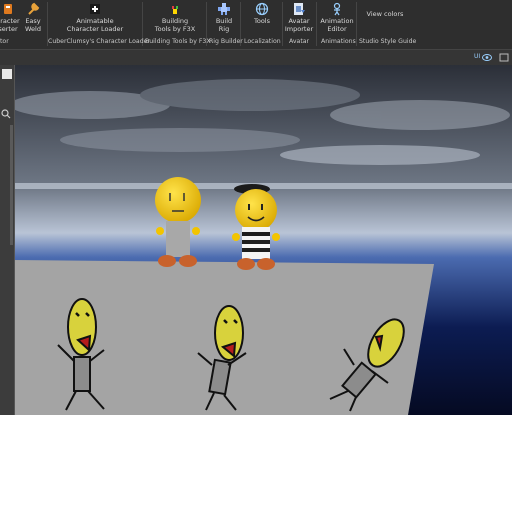 The image size is (512, 512). Describe the element at coordinates (4, 41) in the screenshot. I see `group-label: tor` at that location.